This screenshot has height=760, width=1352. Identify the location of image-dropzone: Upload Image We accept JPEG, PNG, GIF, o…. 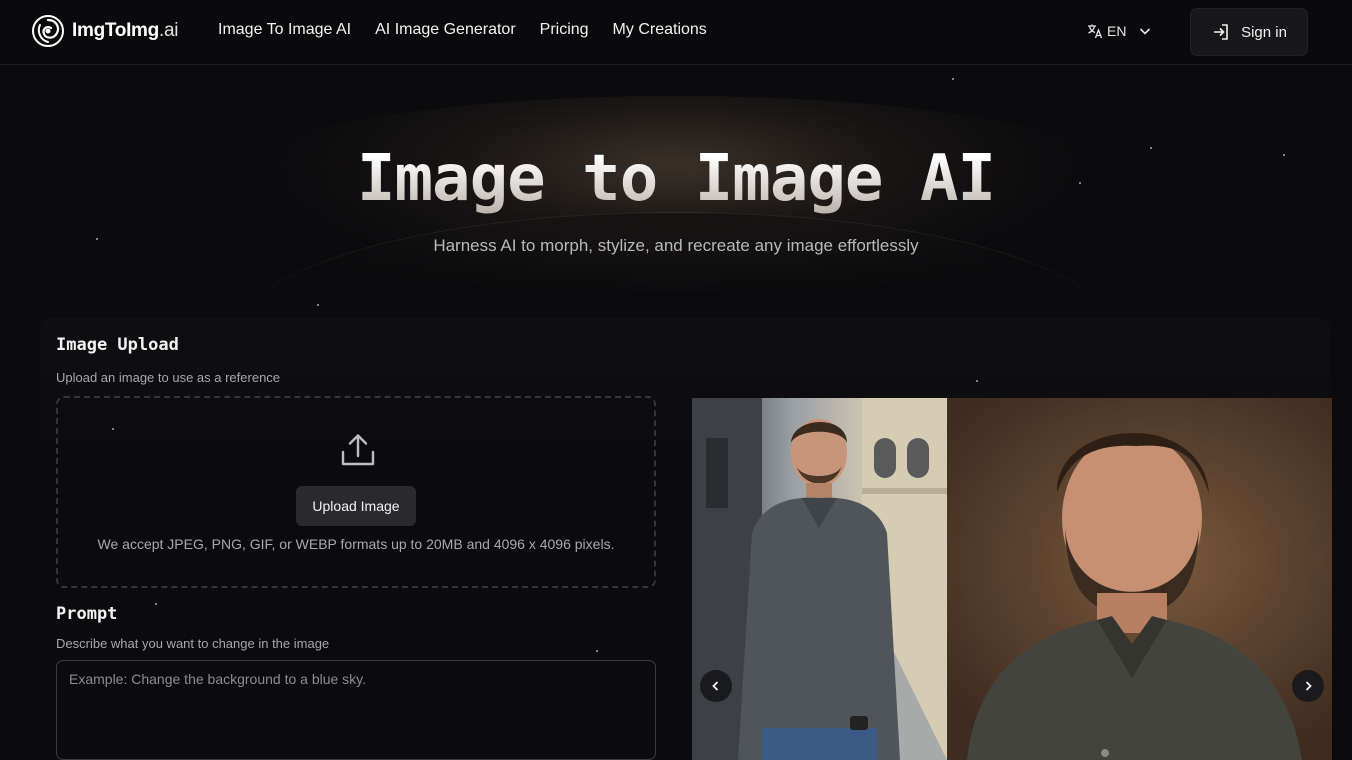
(356, 492).